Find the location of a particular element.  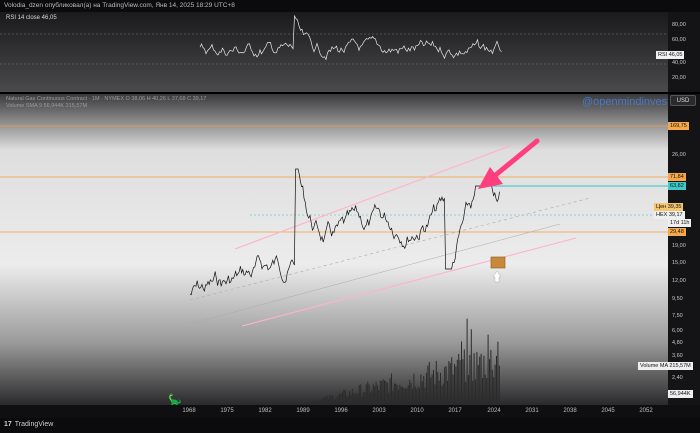

tradingview-logo: 17 TradingView is located at coordinates (28, 424).